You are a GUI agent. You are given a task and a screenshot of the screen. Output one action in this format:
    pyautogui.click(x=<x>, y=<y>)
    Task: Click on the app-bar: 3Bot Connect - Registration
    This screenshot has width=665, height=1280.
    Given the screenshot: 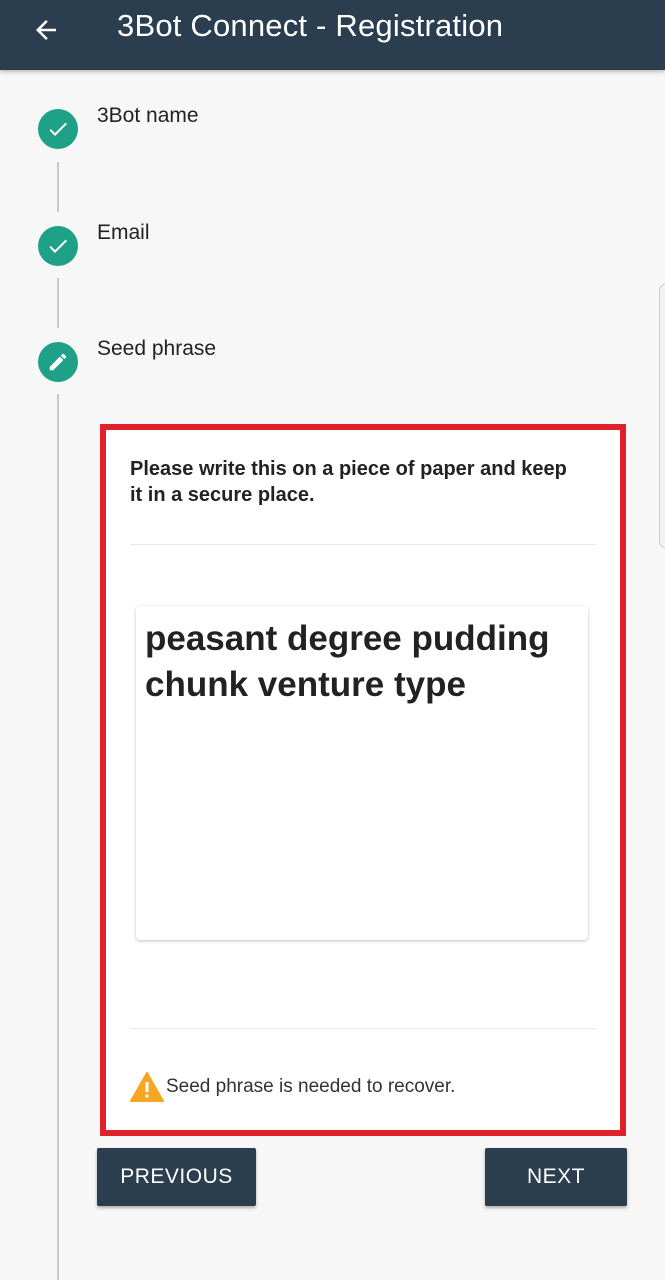 What is the action you would take?
    pyautogui.click(x=332, y=35)
    